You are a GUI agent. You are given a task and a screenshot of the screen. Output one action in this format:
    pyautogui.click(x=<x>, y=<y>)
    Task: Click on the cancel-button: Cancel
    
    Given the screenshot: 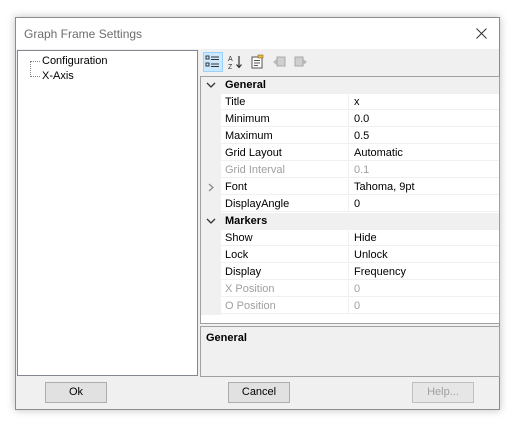 What is the action you would take?
    pyautogui.click(x=259, y=392)
    